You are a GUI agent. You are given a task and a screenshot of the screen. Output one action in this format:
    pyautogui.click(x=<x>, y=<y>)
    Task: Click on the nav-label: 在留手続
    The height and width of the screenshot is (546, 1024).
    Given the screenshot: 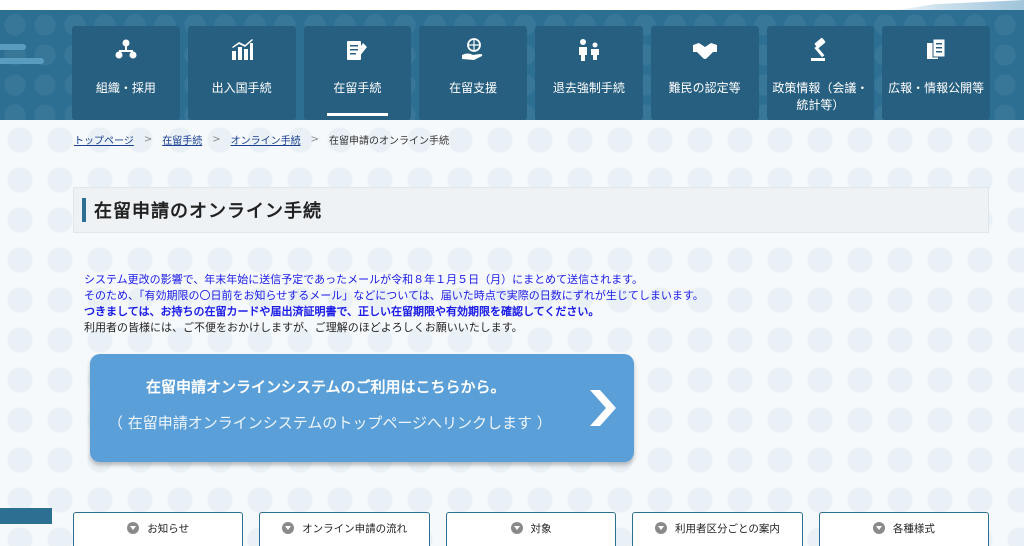 What is the action you would take?
    pyautogui.click(x=357, y=88)
    